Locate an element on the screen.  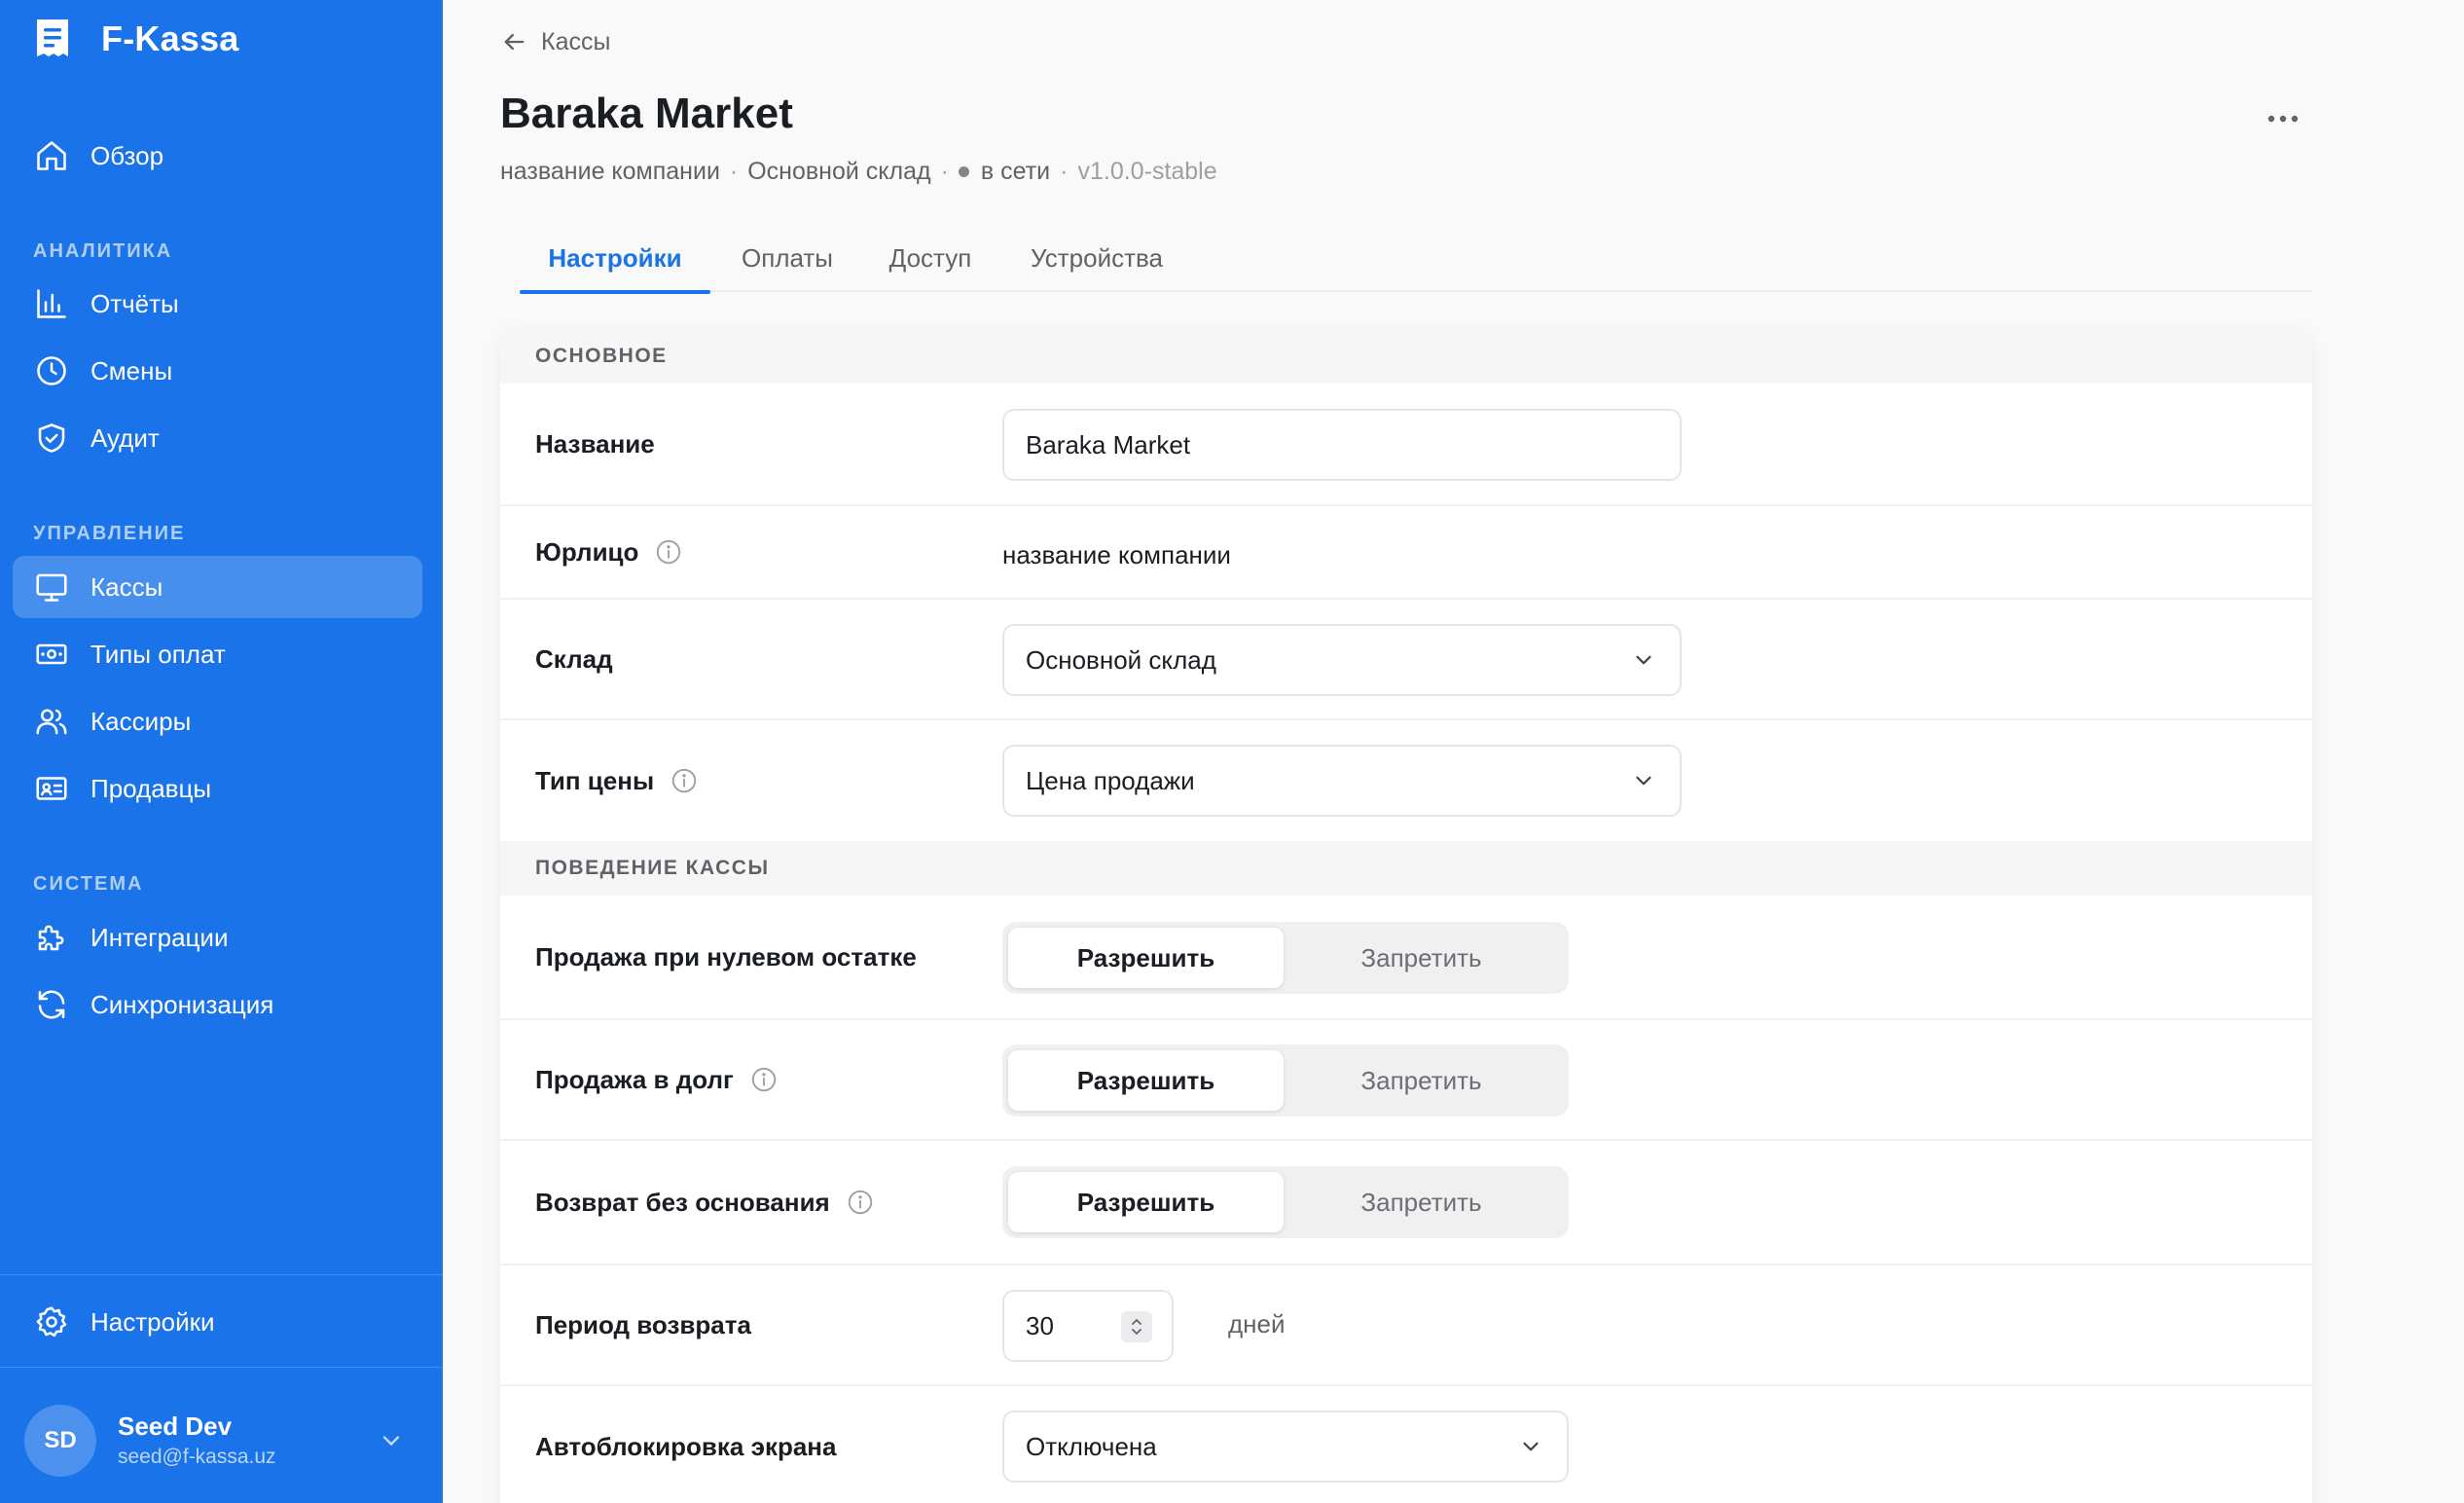
subtitle-warehouse: Основной склад is located at coordinates (839, 171).